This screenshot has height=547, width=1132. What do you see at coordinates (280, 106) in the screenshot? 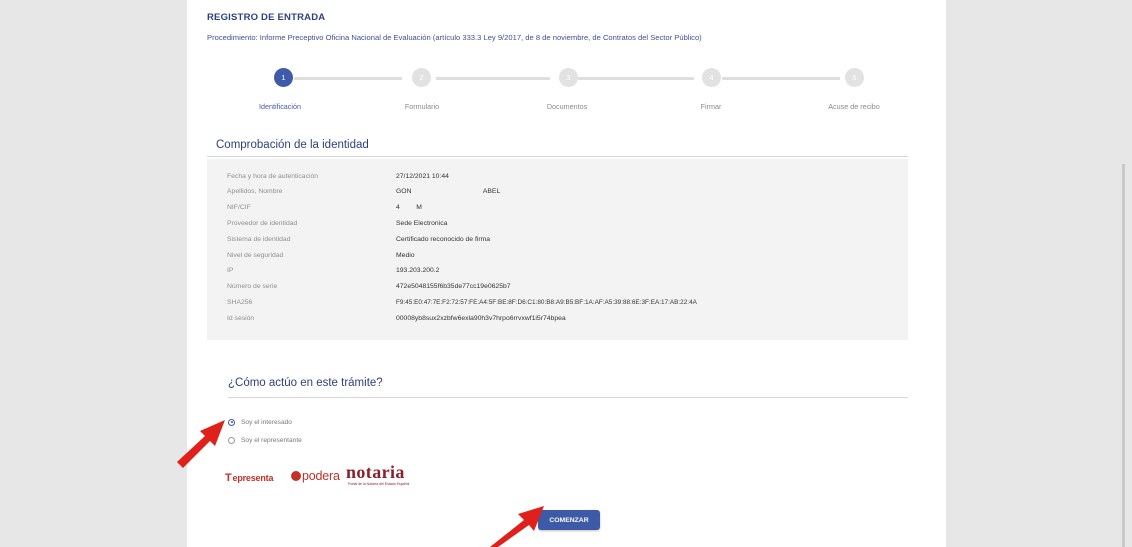
I see `step-1-label: Identificación` at bounding box center [280, 106].